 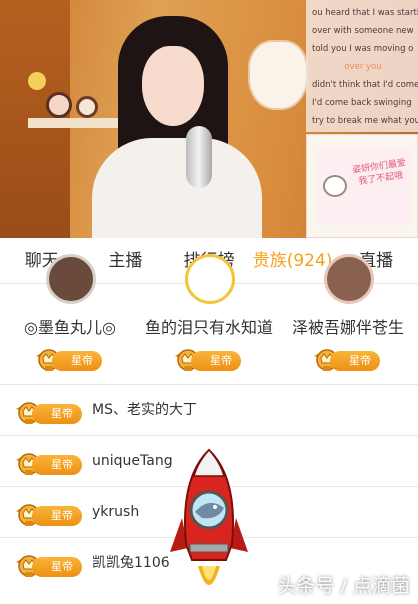 I want to click on lyric-line: over with someone new, so click(x=363, y=31).